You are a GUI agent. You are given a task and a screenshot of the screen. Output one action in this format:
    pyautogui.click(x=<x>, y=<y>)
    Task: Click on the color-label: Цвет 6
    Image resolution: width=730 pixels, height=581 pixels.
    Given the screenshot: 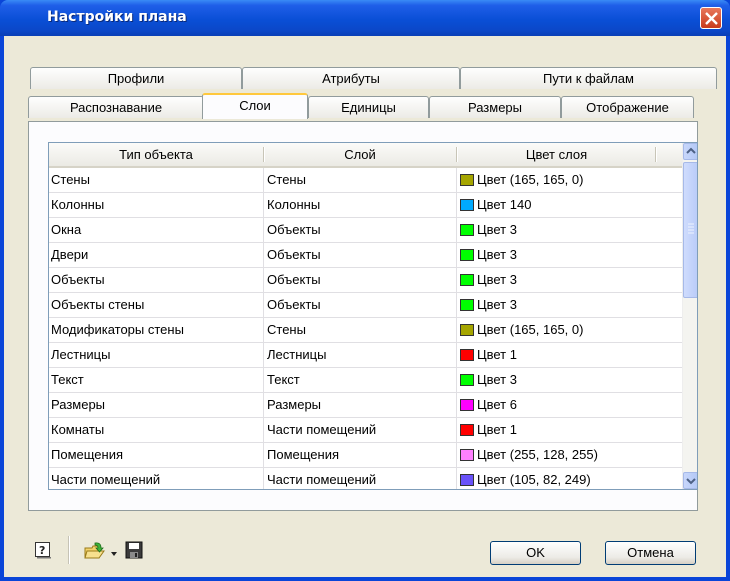 What is the action you would take?
    pyautogui.click(x=497, y=404)
    